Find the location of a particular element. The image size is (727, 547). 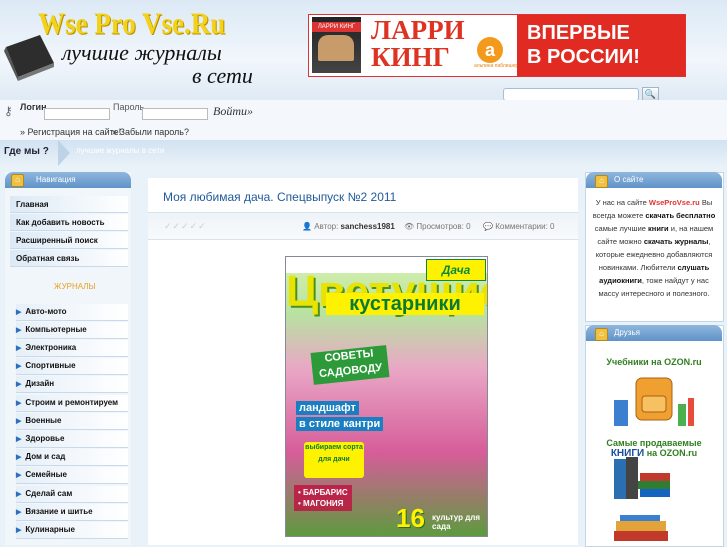

ad-banner-text: ВПЕРВЫЕ В РОССИИ! is located at coordinates (601, 45).